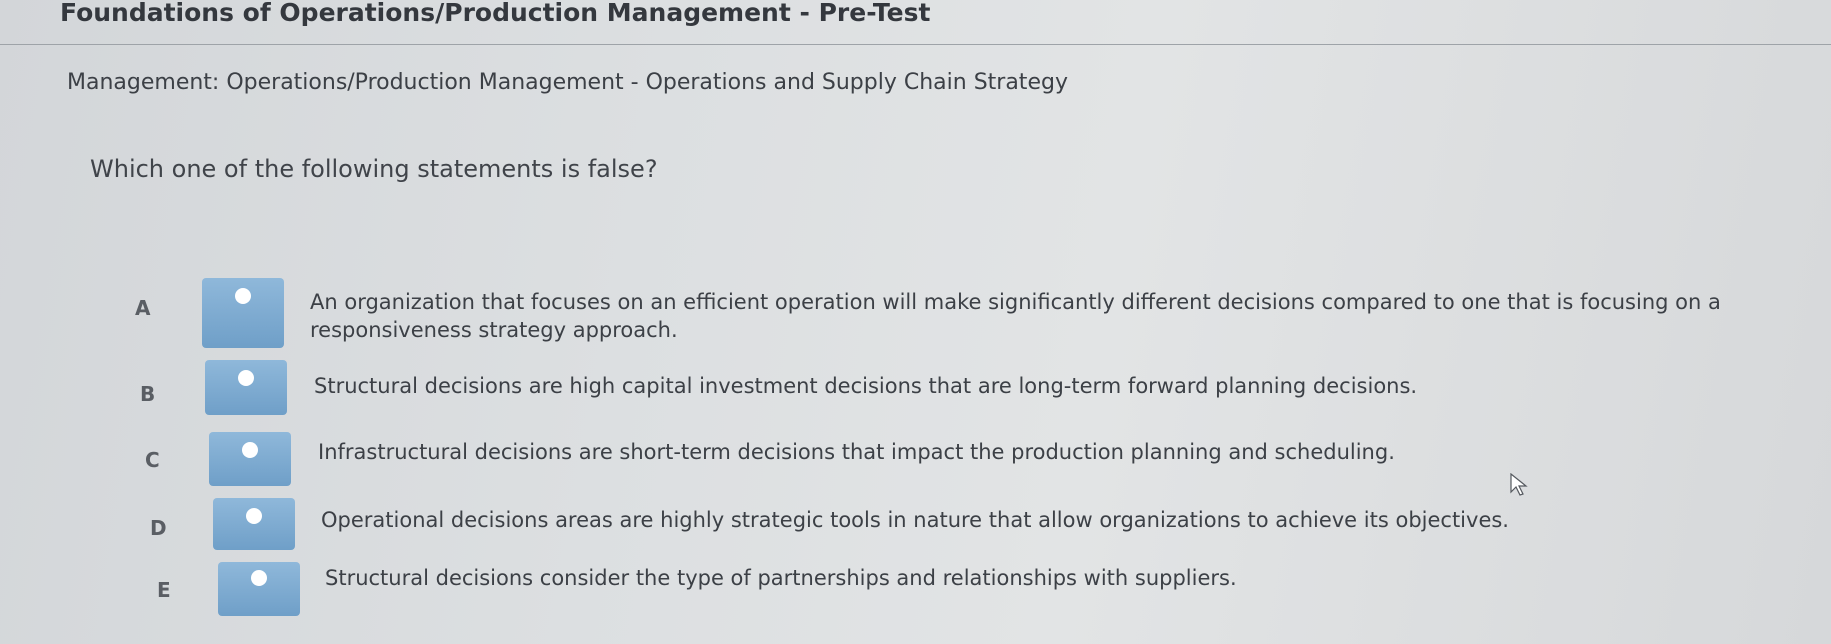 This screenshot has width=1831, height=644. Describe the element at coordinates (250, 459) in the screenshot. I see `option-c-button` at that location.